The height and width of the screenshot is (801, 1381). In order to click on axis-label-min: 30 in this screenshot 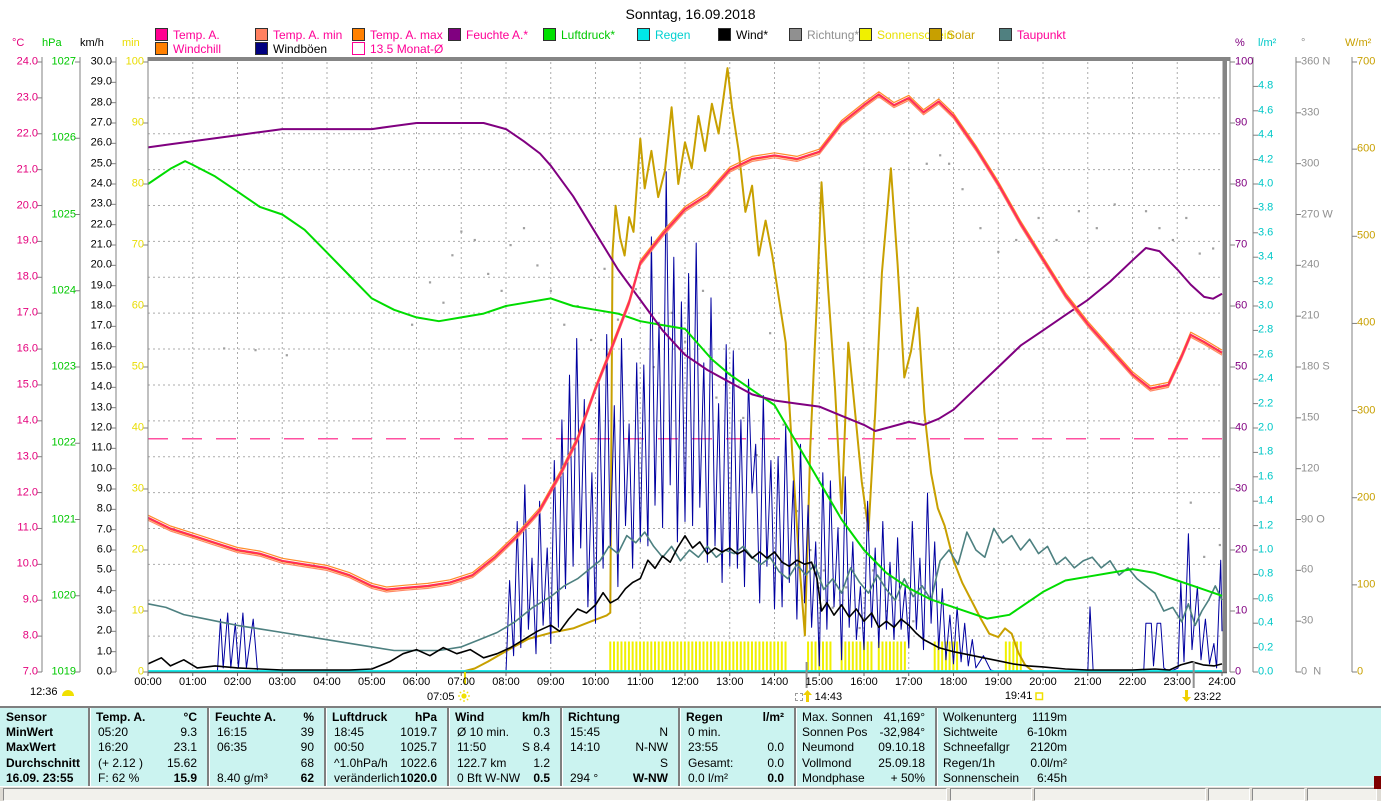, I will do `click(137, 488)`.